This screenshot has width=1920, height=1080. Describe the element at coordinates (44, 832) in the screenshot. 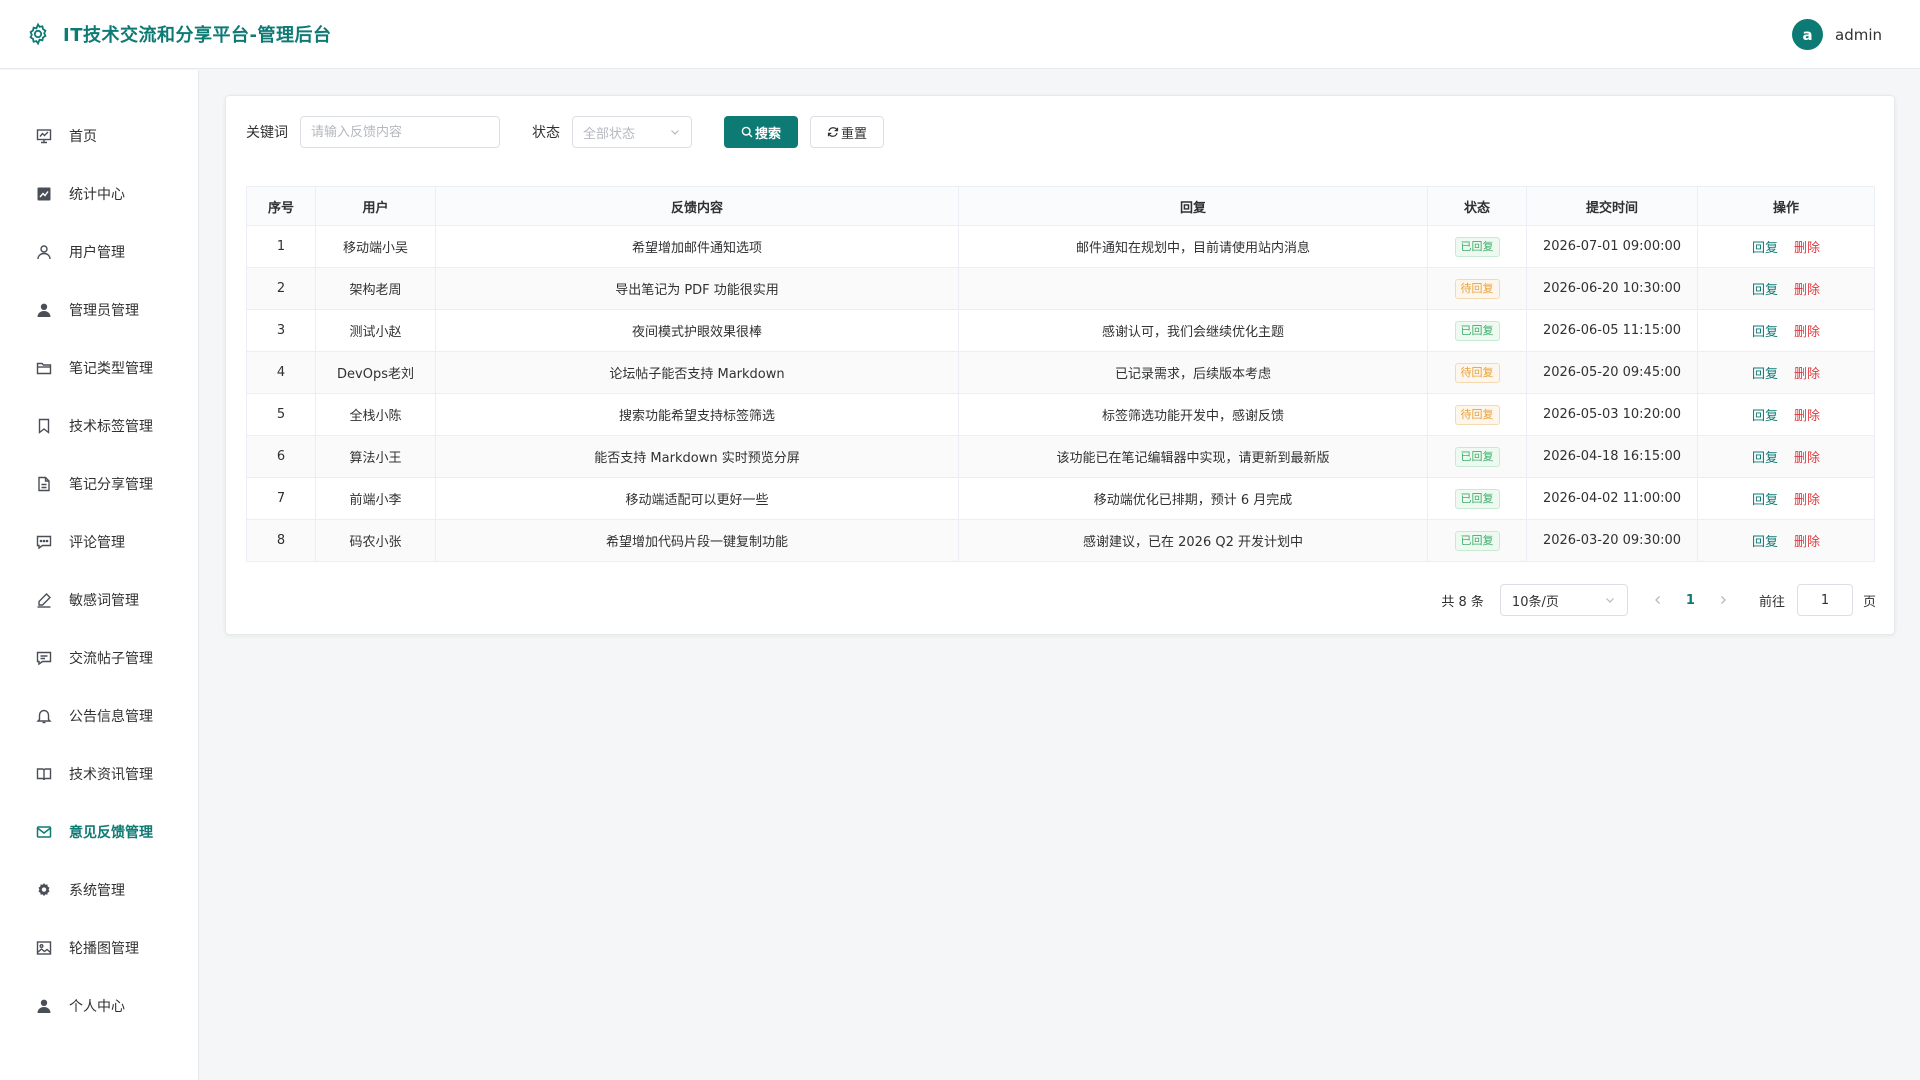

I see `mail-icon` at that location.